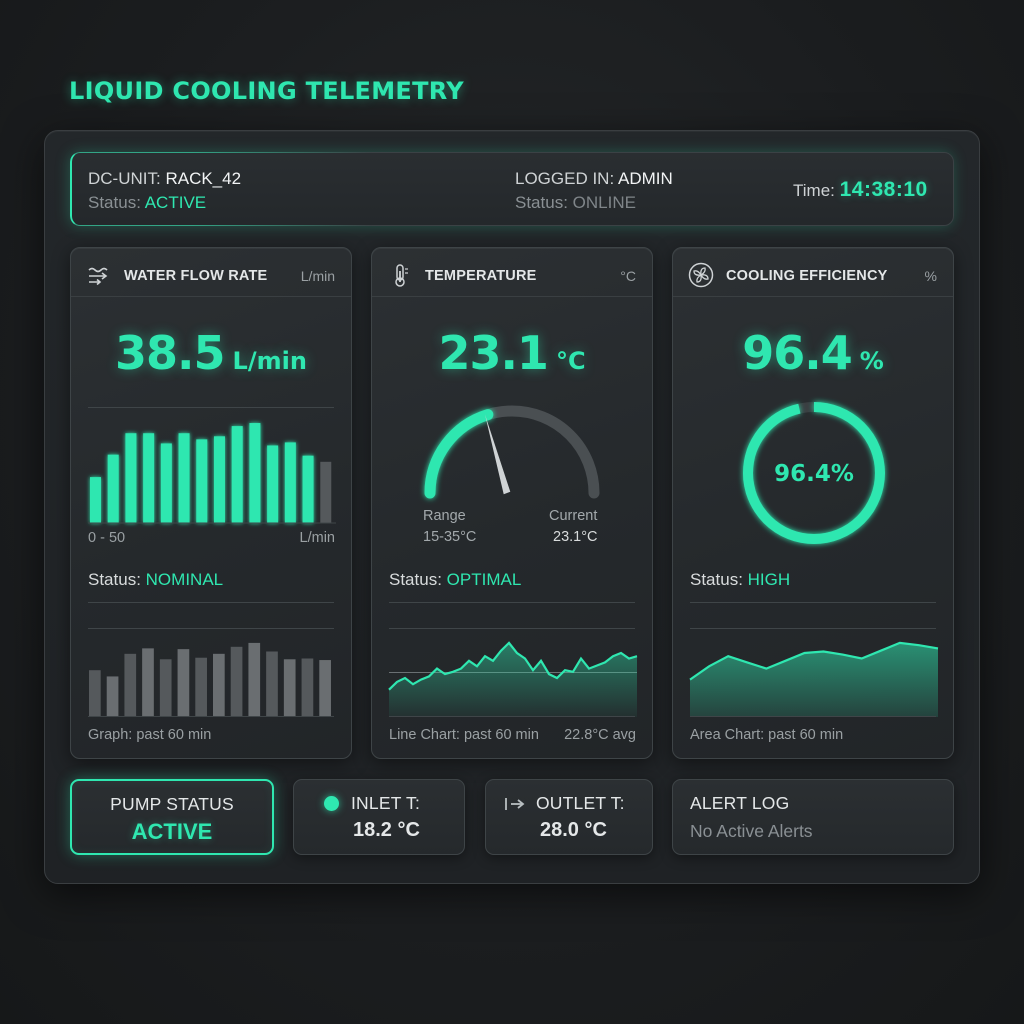 This screenshot has width=1024, height=1024. What do you see at coordinates (98, 276) in the screenshot?
I see `water-flow-icon` at bounding box center [98, 276].